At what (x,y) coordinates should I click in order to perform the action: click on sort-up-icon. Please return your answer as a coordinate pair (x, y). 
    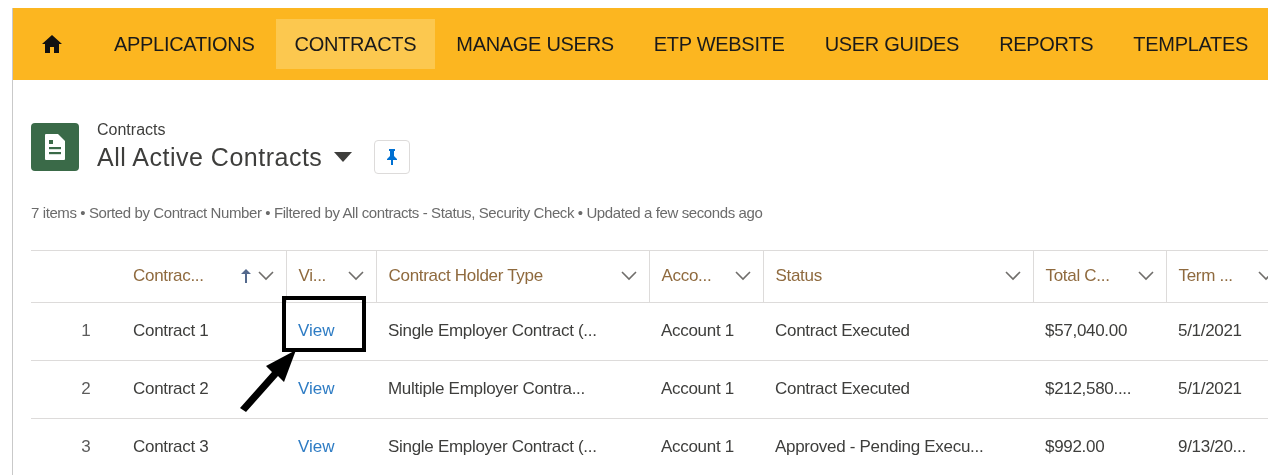
    Looking at the image, I should click on (245, 276).